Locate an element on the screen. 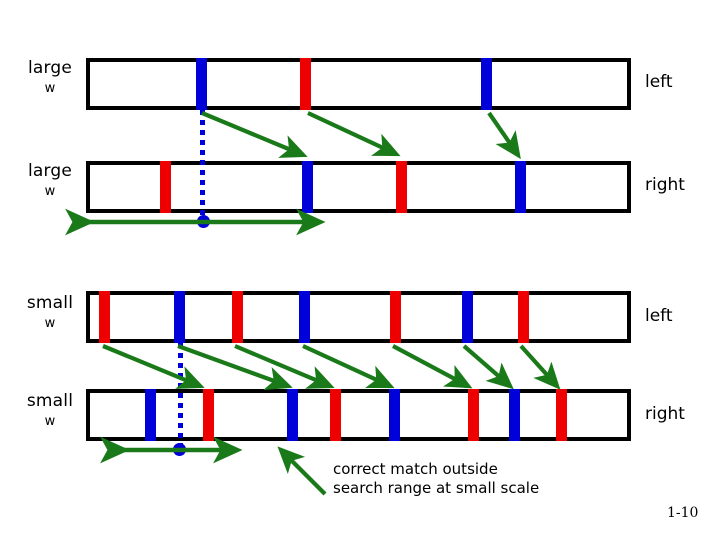 The image size is (720, 540). row-label-large-right: large w is located at coordinates (50, 181).